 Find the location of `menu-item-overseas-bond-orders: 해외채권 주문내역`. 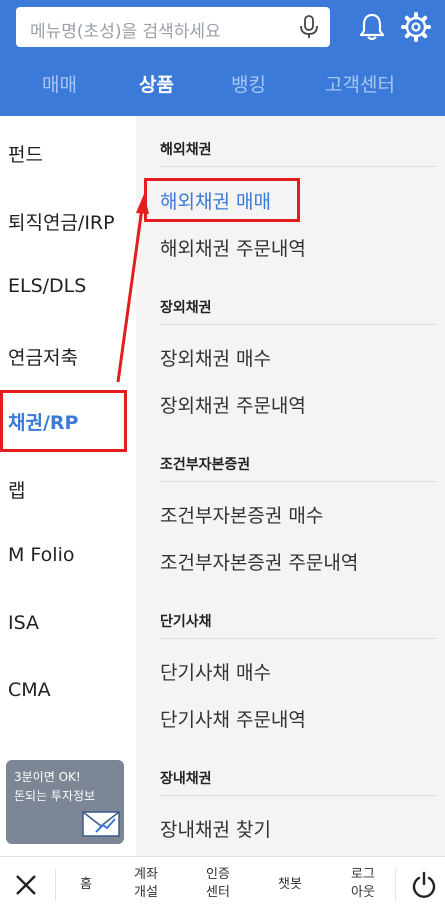

menu-item-overseas-bond-orders: 해외채권 주문내역 is located at coordinates (233, 247).